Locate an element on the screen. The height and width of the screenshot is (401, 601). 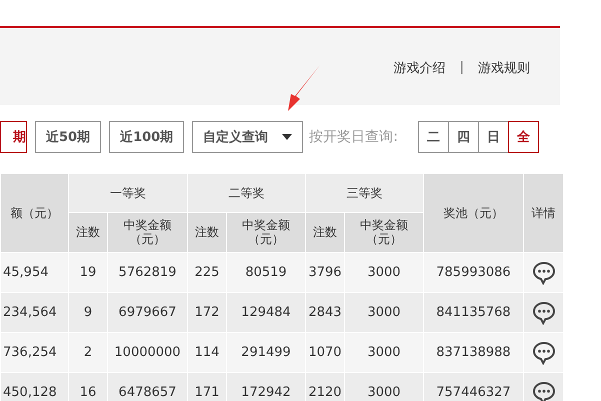
table-cell: 785993086 is located at coordinates (474, 272).